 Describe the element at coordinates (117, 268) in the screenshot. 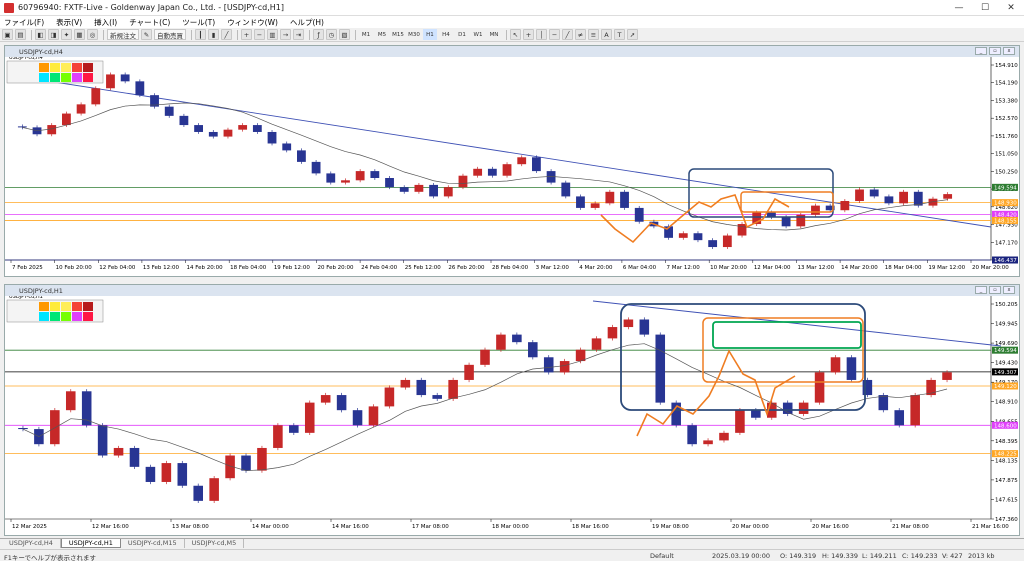

I see `time-tick-label: 12 Feb 04:00` at that location.